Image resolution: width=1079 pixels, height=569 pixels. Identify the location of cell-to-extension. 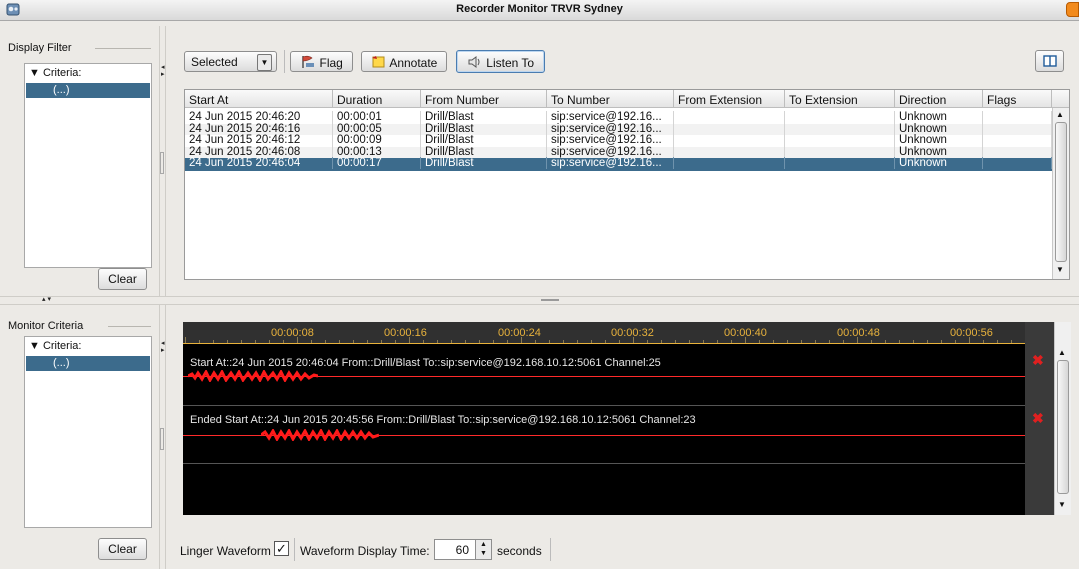
(840, 128).